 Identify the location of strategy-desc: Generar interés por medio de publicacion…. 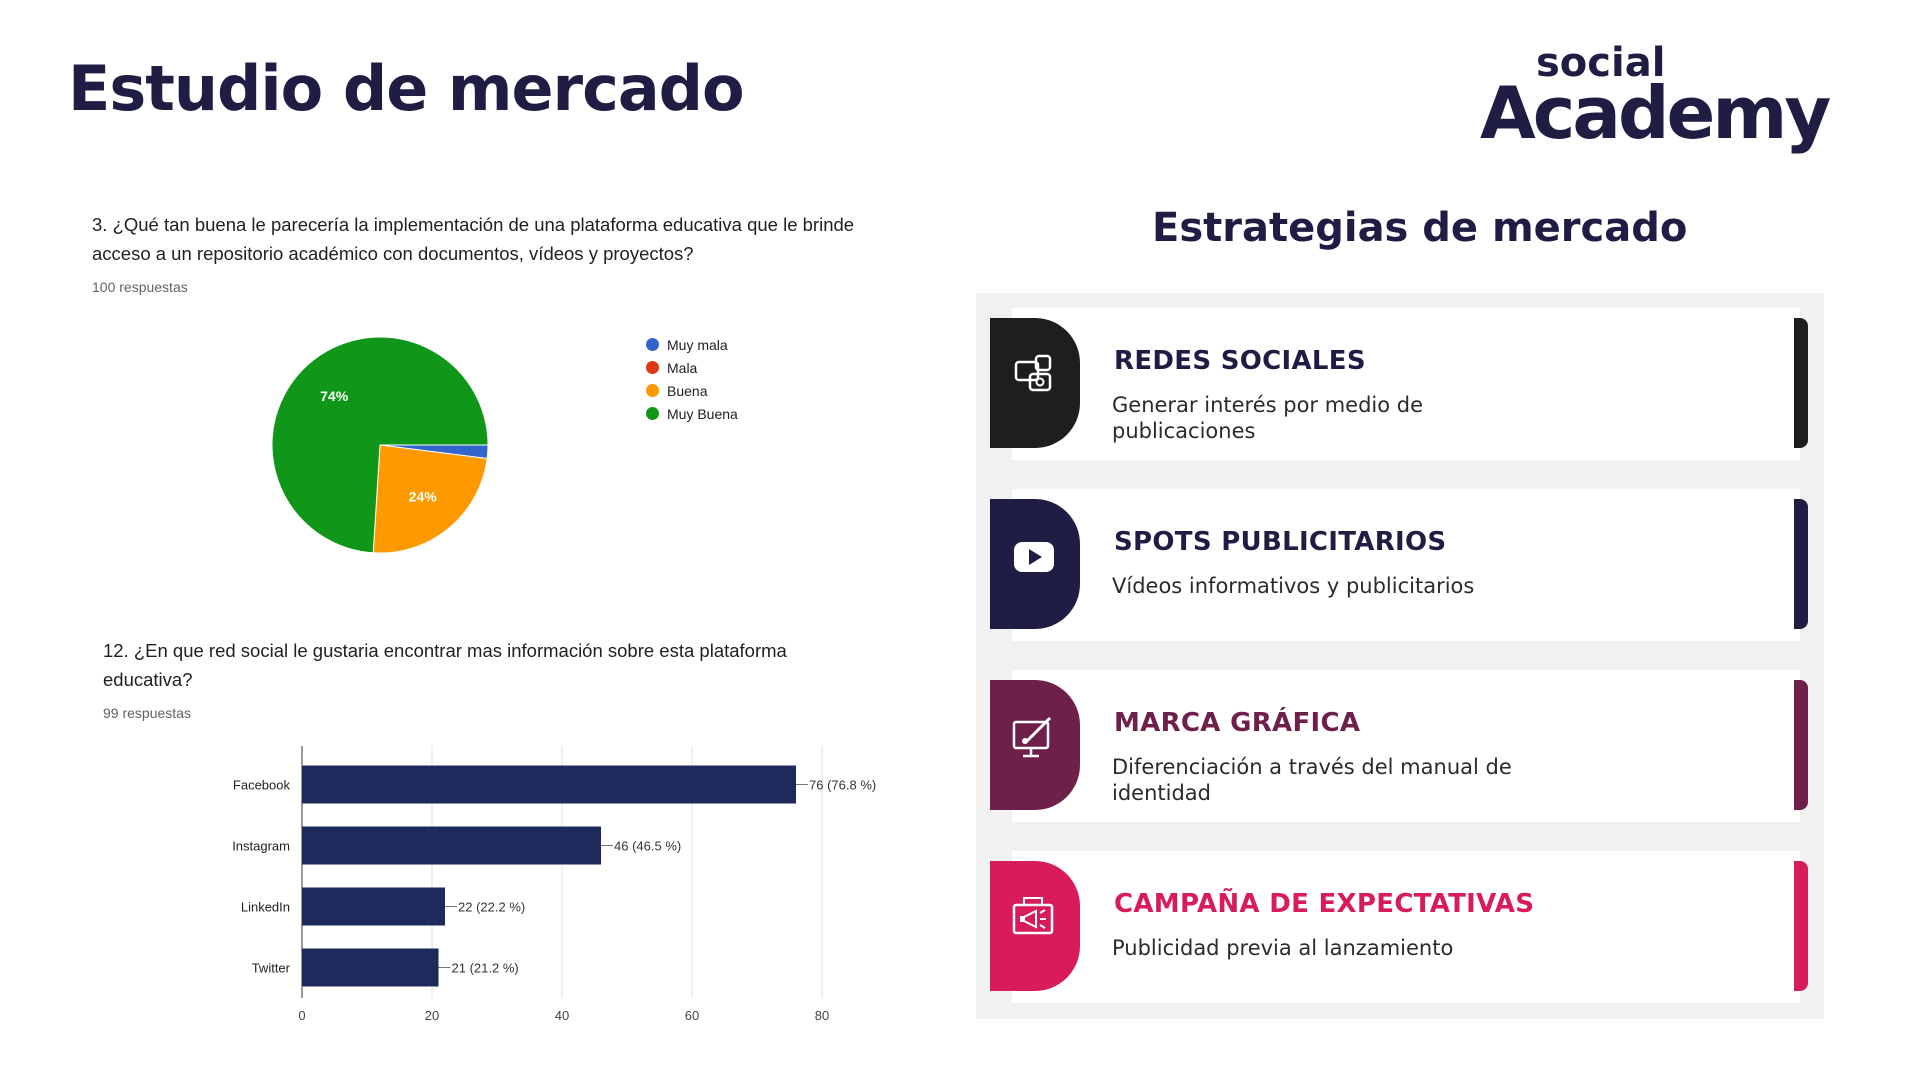
(1268, 418).